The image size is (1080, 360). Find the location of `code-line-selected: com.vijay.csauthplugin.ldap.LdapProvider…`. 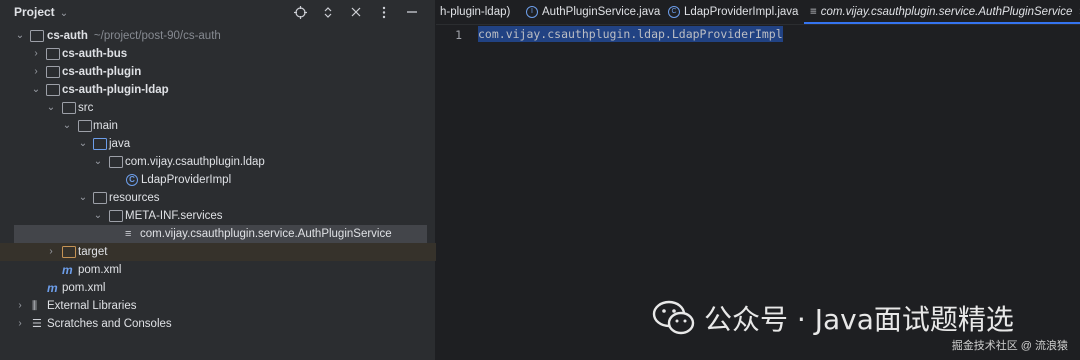

code-line-selected: com.vijay.csauthplugin.ldap.LdapProvider… is located at coordinates (630, 34).